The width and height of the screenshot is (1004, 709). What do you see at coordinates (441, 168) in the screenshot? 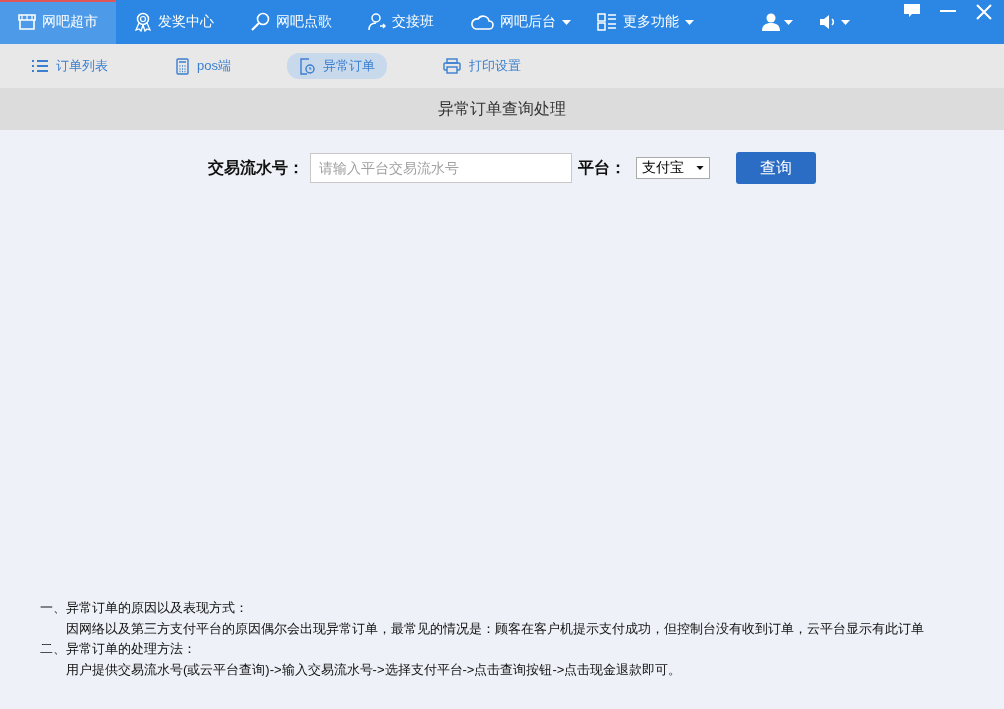
I see `serial-number-field: 请输入平台交易流水号` at bounding box center [441, 168].